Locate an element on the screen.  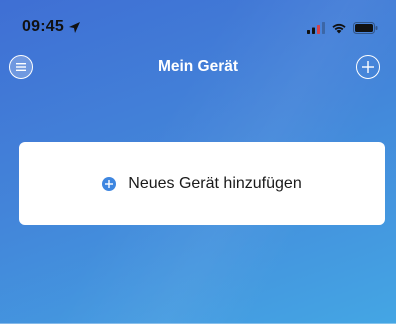
status-time-group: 09:45 is located at coordinates (51, 27).